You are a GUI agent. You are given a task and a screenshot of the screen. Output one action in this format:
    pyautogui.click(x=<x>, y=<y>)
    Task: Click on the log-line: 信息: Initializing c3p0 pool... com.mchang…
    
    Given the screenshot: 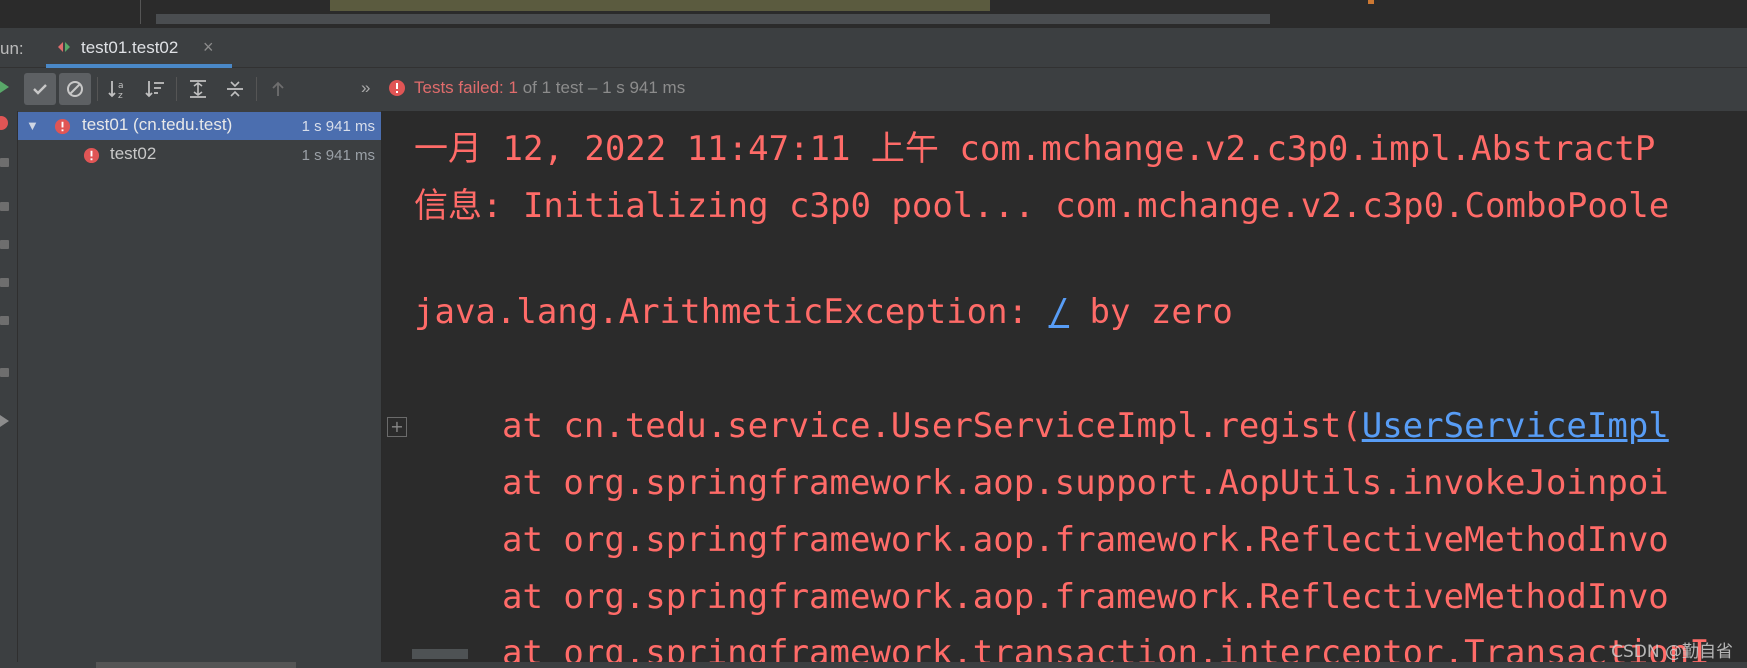 What is the action you would take?
    pyautogui.click(x=1042, y=206)
    